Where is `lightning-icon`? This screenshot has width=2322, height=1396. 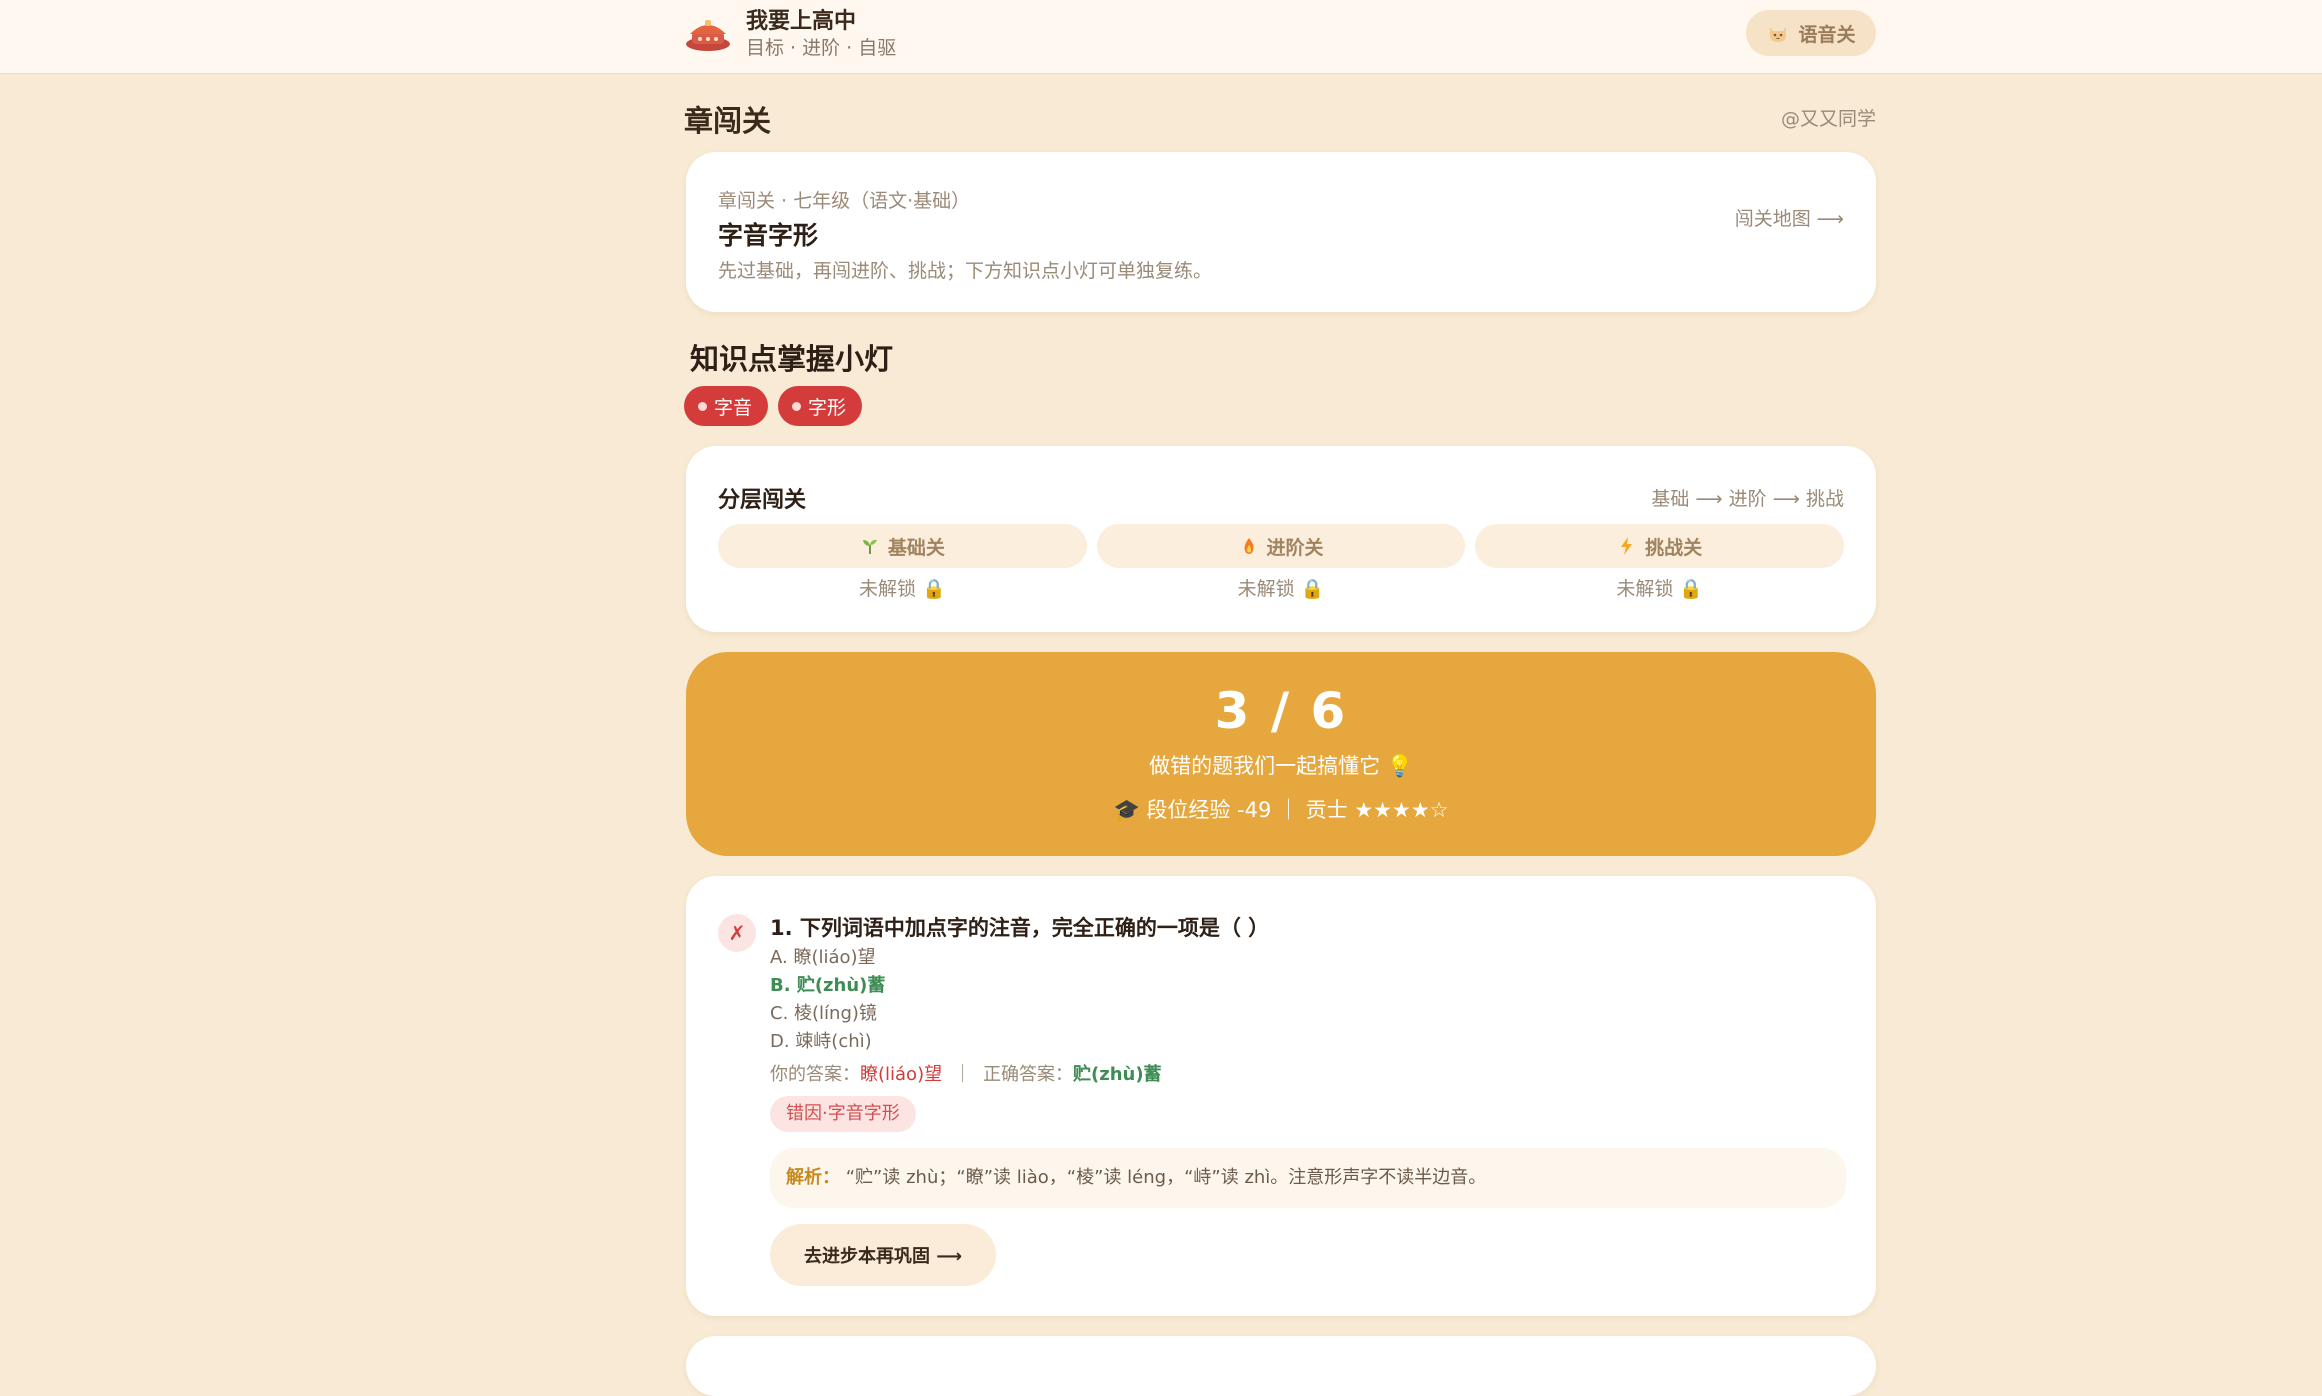 lightning-icon is located at coordinates (1627, 546).